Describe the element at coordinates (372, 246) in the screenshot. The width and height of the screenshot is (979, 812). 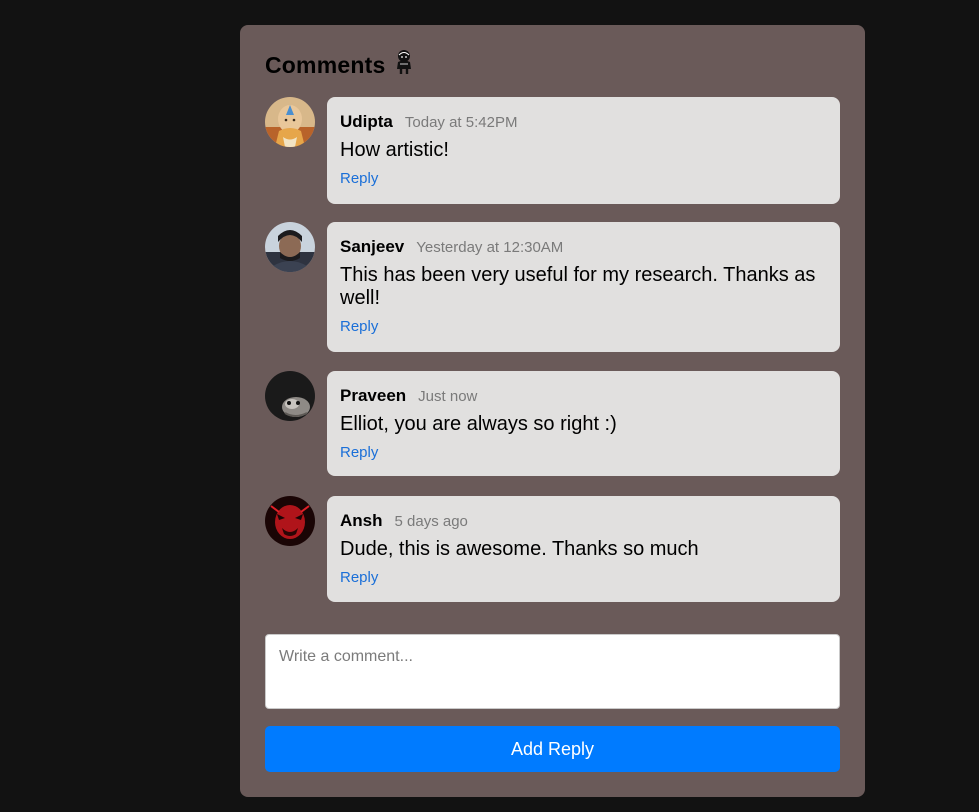
I see `comment-author: Sanjeev` at that location.